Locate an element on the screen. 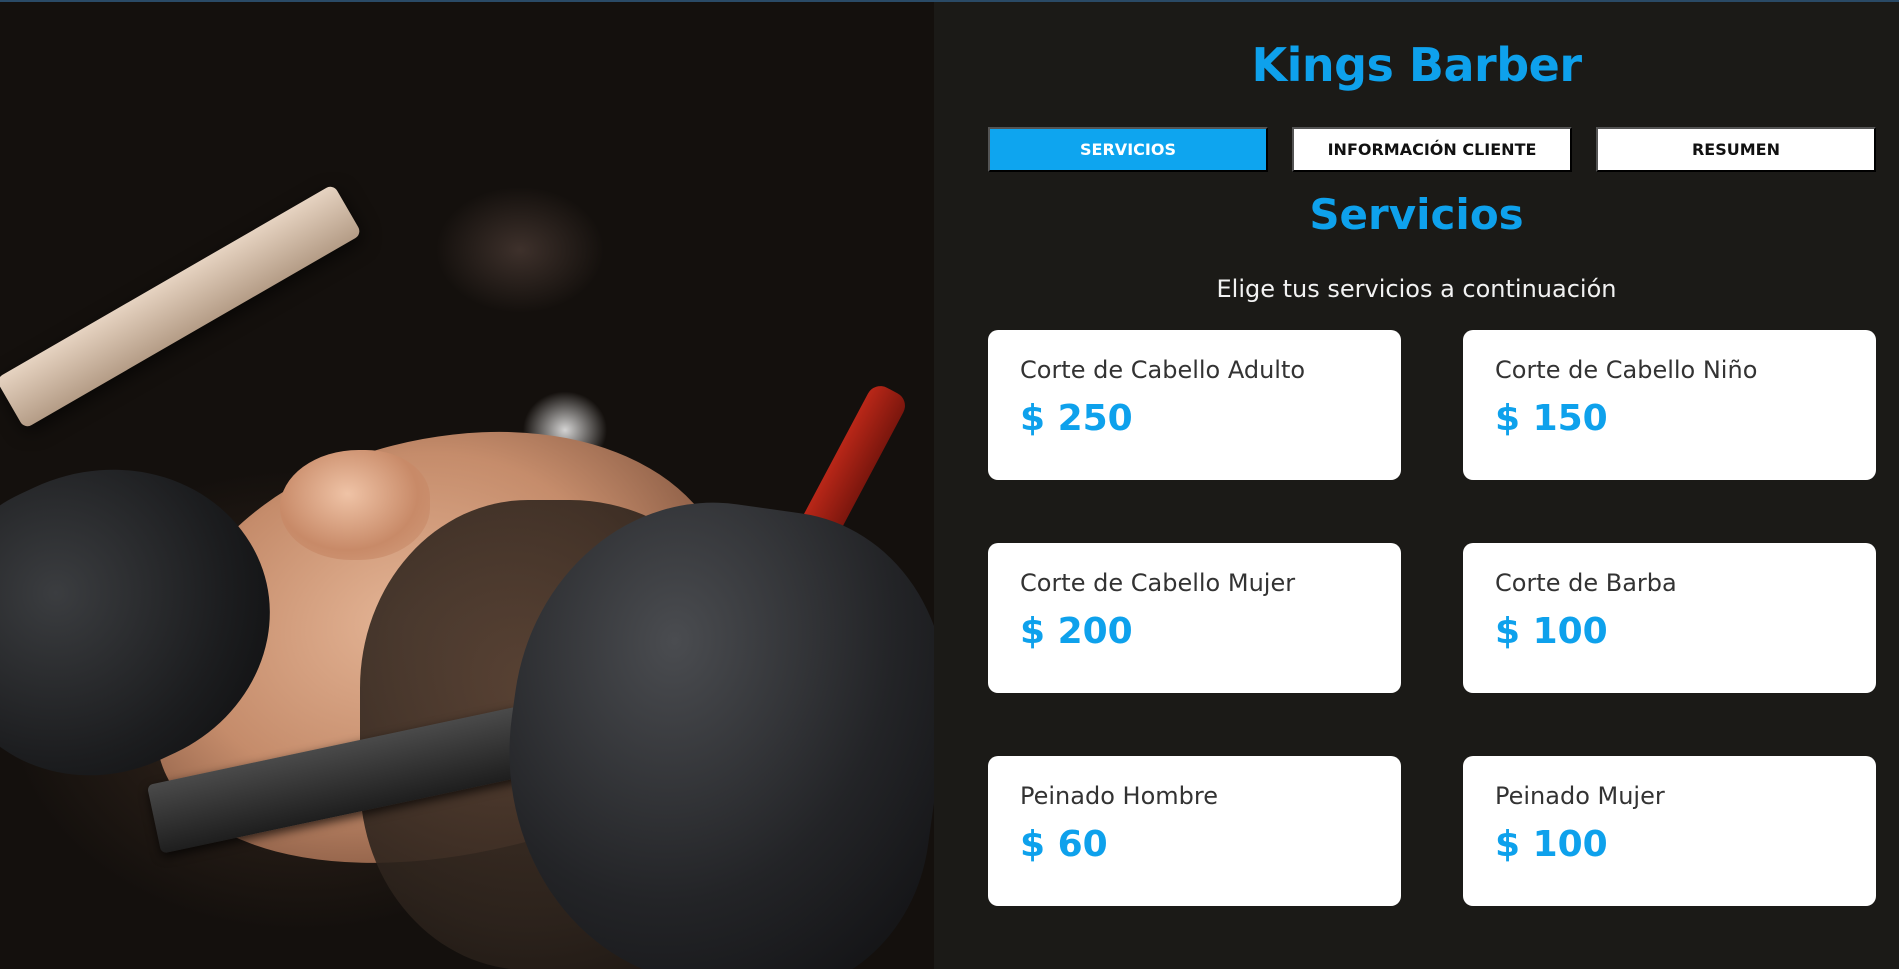 The height and width of the screenshot is (969, 1899). section-subtitle: Elige tus servicios a continuación is located at coordinates (1416, 289).